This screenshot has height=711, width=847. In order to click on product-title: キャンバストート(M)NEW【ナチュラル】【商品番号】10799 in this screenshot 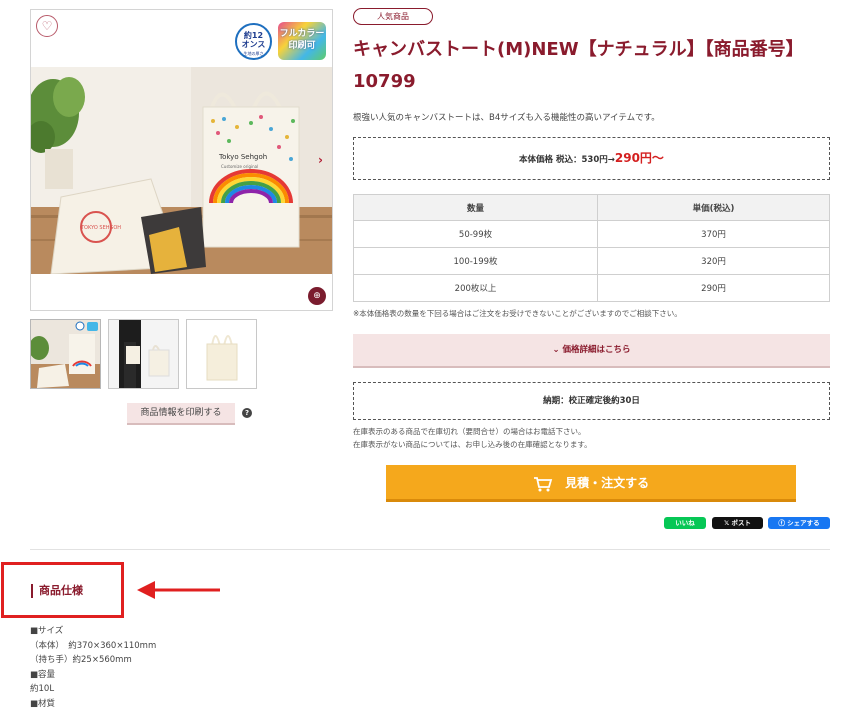, I will do `click(578, 65)`.